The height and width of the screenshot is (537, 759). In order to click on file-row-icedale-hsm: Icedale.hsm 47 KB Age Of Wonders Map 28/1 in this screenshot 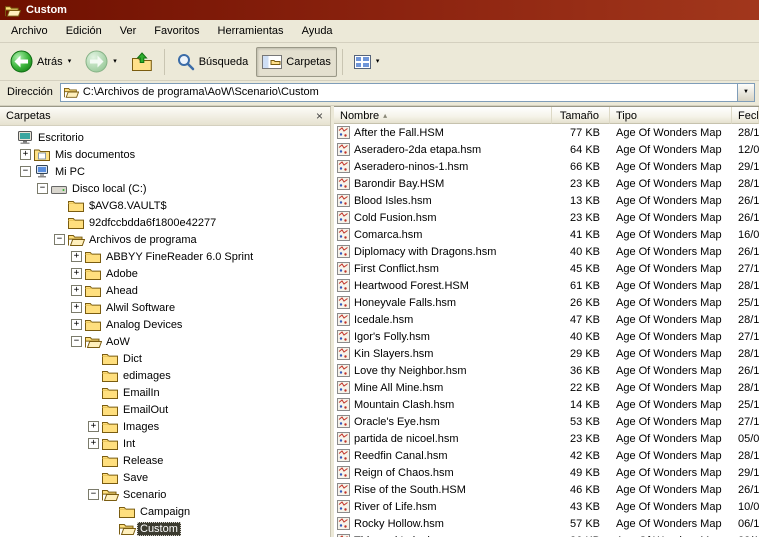, I will do `click(546, 319)`.